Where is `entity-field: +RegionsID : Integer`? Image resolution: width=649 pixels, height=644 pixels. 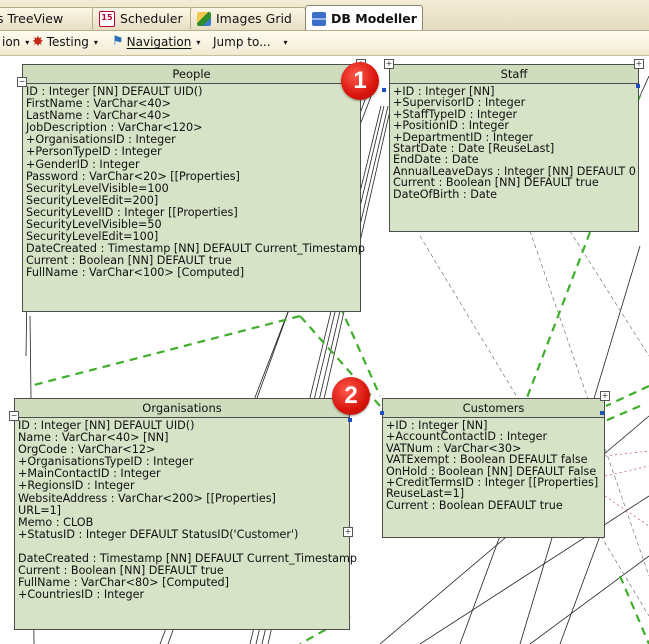
entity-field: +RegionsID : Integer is located at coordinates (183, 486).